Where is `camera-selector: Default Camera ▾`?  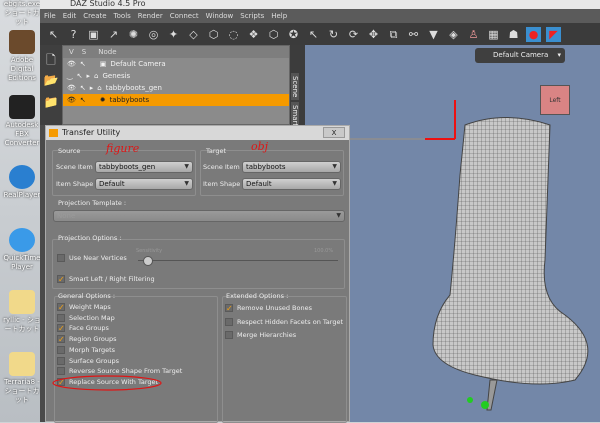
camera-selector: Default Camera ▾ is located at coordinates (520, 55).